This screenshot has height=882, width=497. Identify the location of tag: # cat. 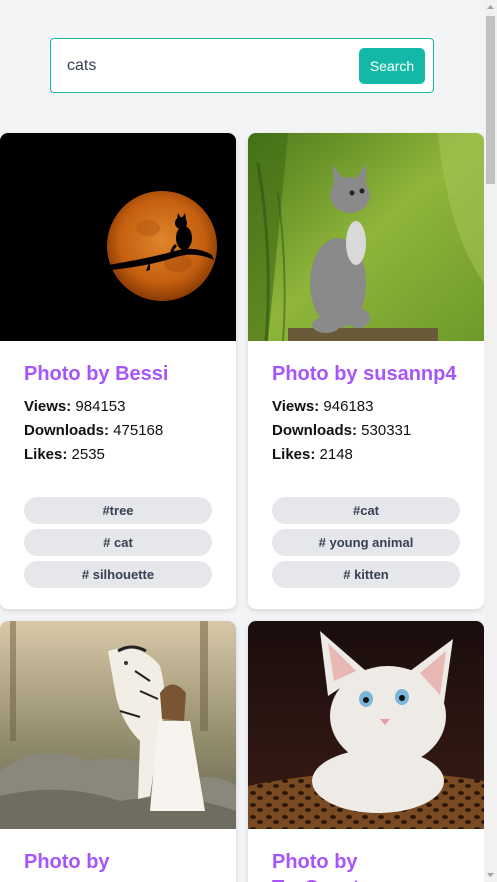
(118, 542).